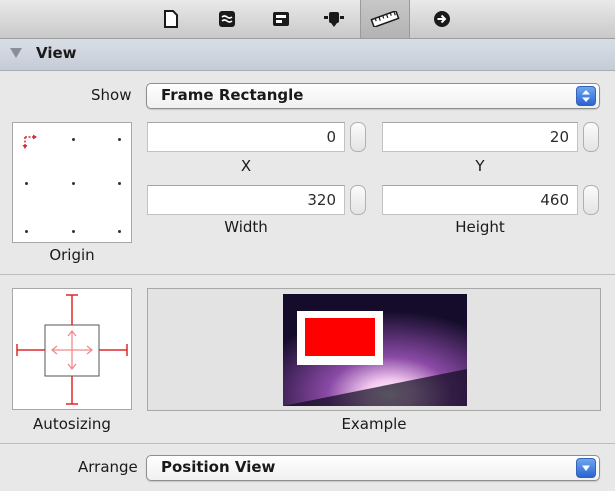  I want to click on bindings-icon, so click(334, 19).